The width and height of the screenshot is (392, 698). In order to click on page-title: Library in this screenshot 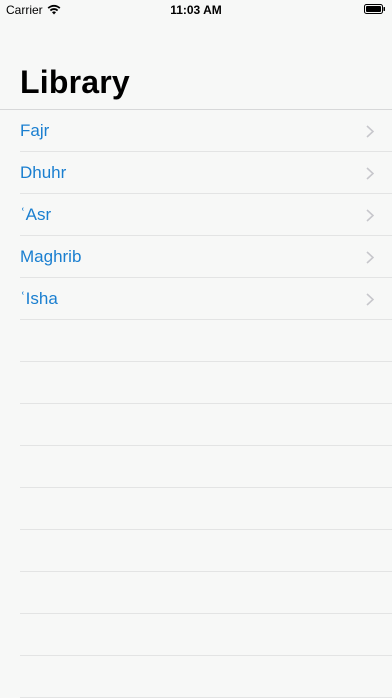, I will do `click(75, 82)`.